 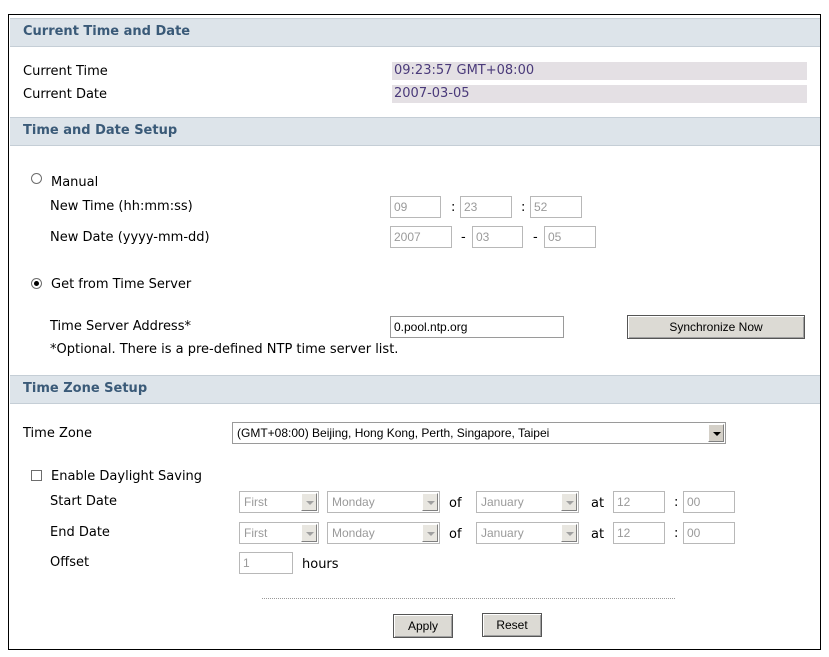 What do you see at coordinates (415, 389) in the screenshot?
I see `section-header-zone: Time Zone Setup` at bounding box center [415, 389].